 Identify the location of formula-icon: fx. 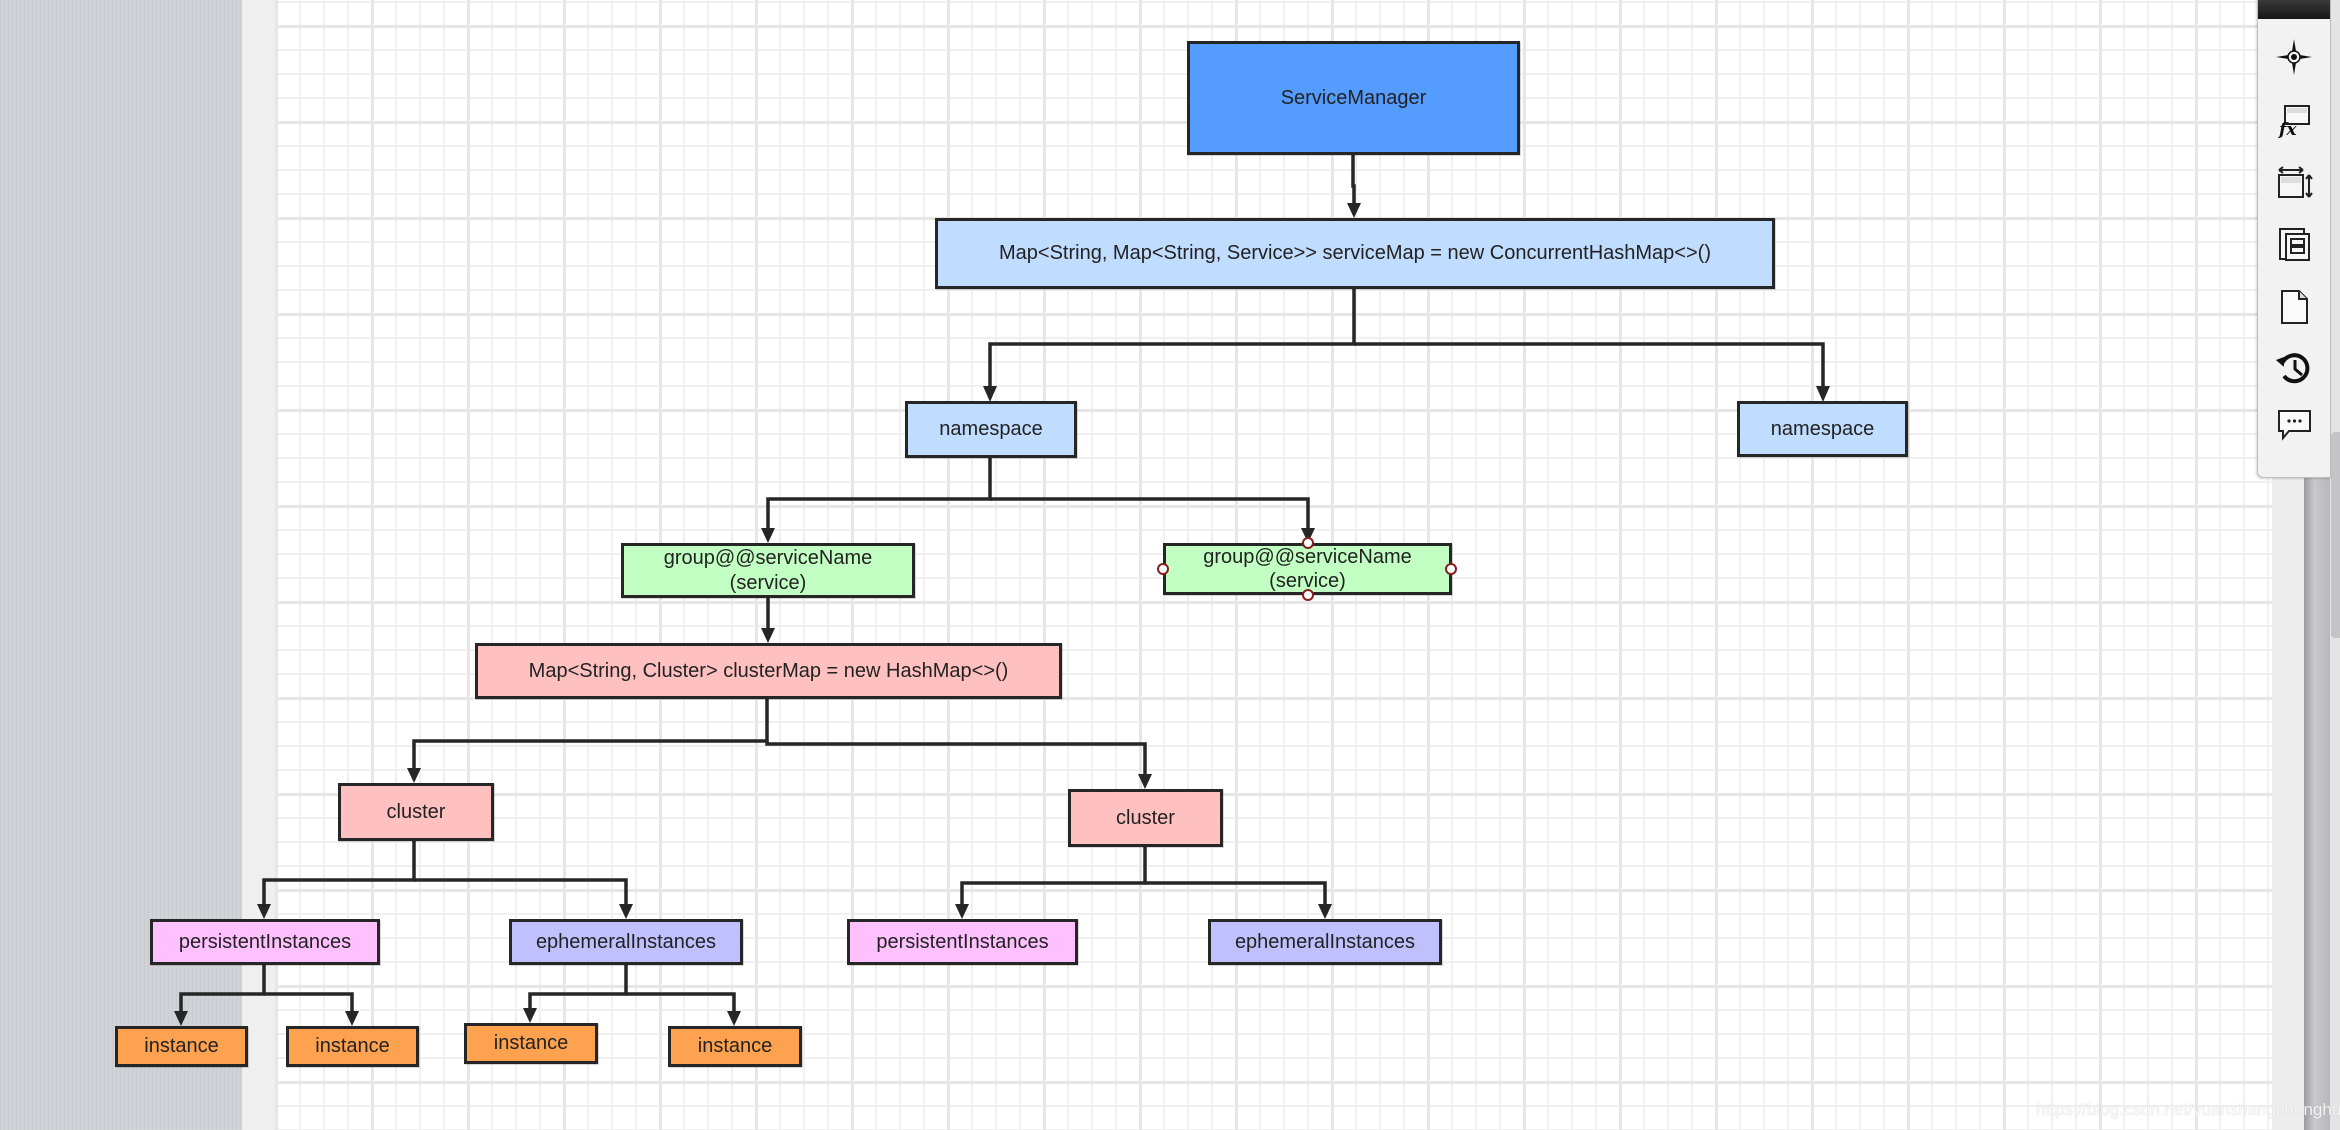
(2294, 122).